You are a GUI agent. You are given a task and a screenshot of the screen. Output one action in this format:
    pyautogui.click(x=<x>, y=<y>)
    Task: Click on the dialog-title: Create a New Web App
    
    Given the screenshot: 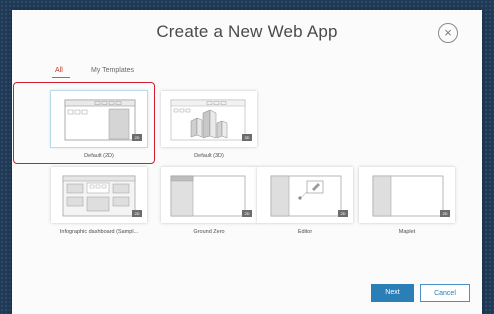 What is the action you would take?
    pyautogui.click(x=247, y=31)
    